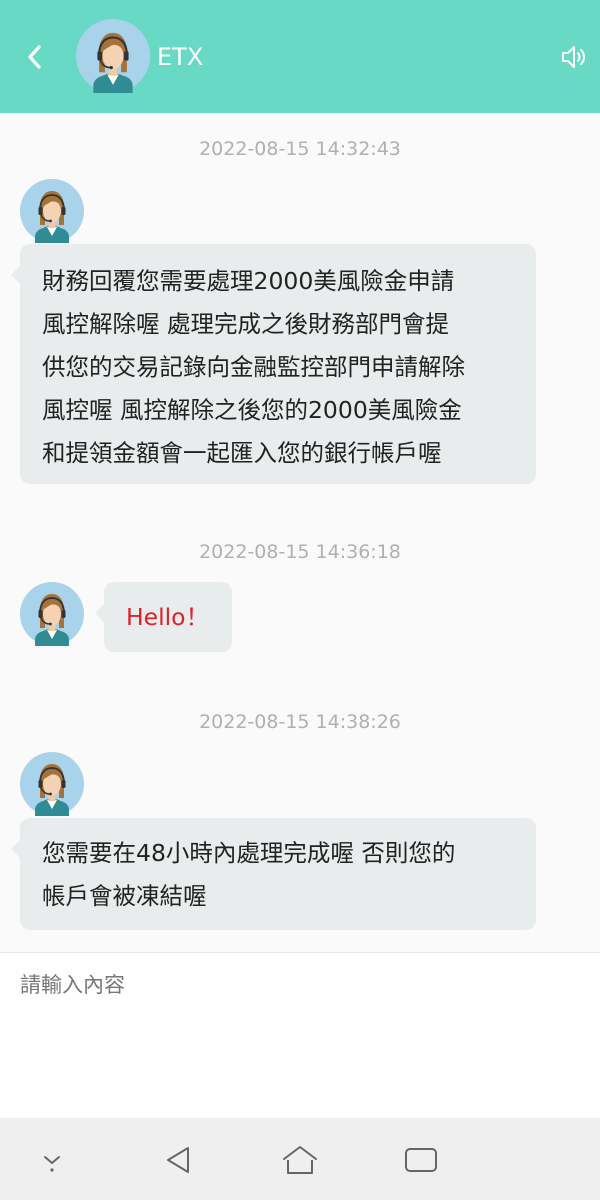  I want to click on speaker-button, so click(574, 57).